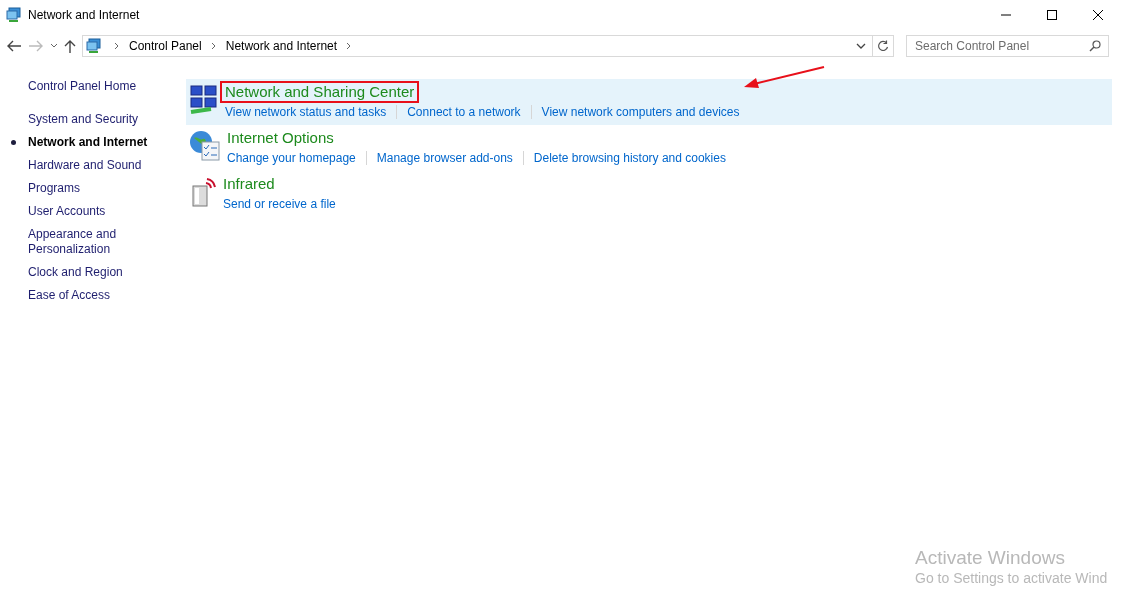 The image size is (1121, 589). What do you see at coordinates (488, 46) in the screenshot?
I see `address-bar: Control Panel Network and Internet` at bounding box center [488, 46].